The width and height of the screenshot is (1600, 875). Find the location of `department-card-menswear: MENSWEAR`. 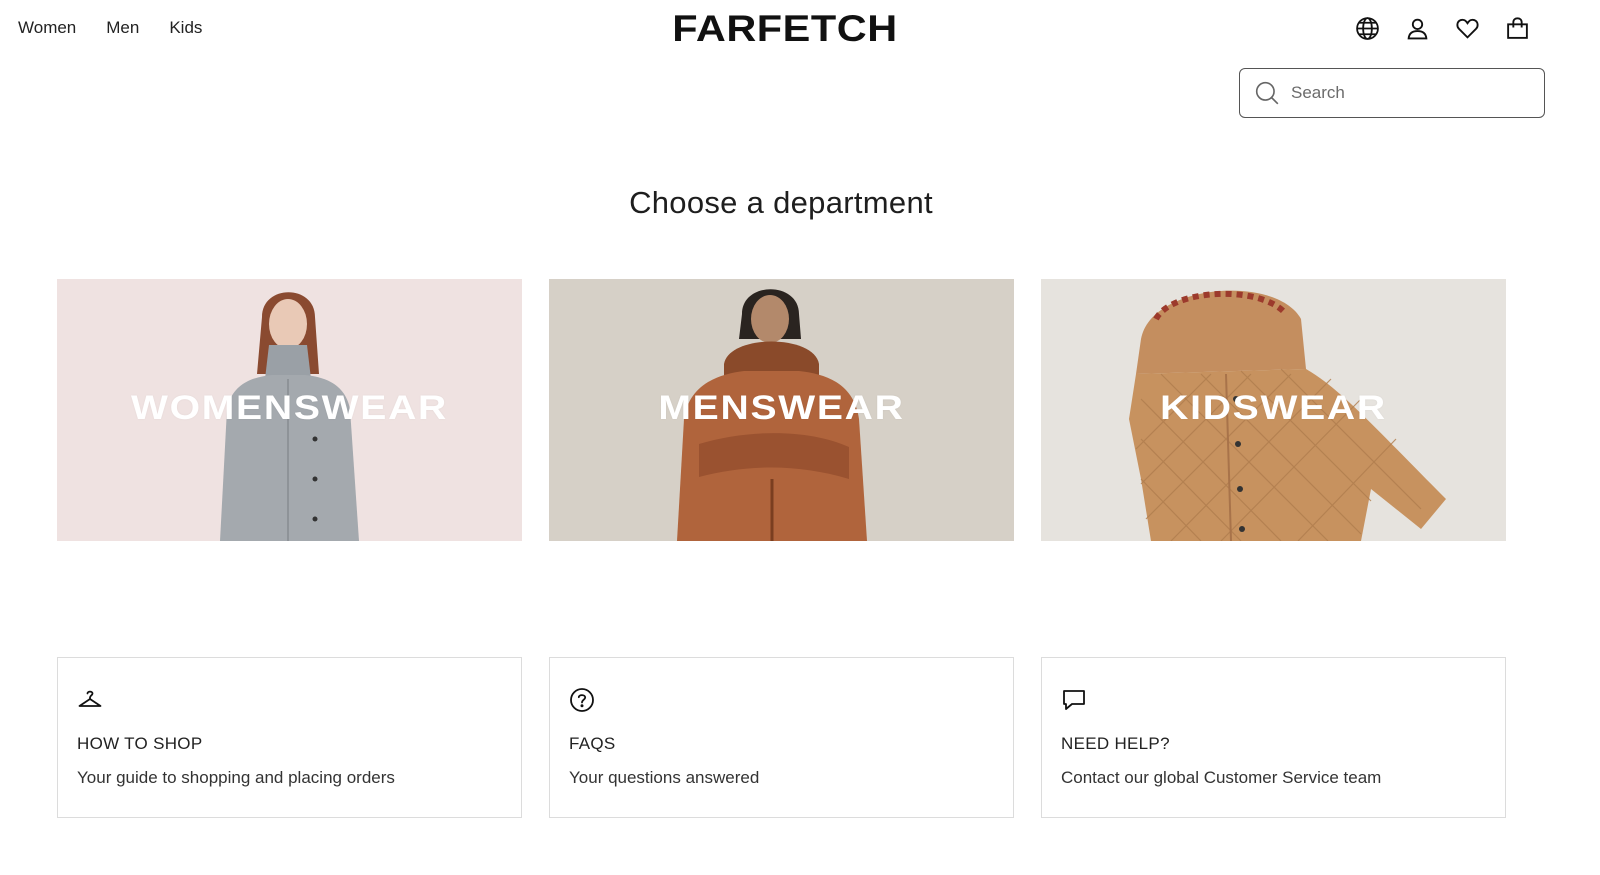

department-card-menswear: MENSWEAR is located at coordinates (781, 410).